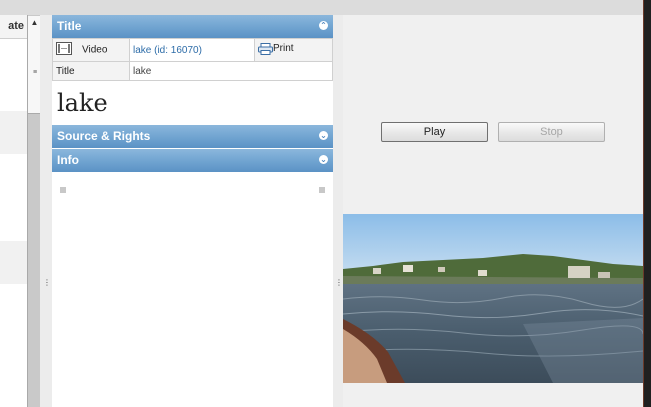  Describe the element at coordinates (265, 50) in the screenshot. I see `printer-icon` at that location.